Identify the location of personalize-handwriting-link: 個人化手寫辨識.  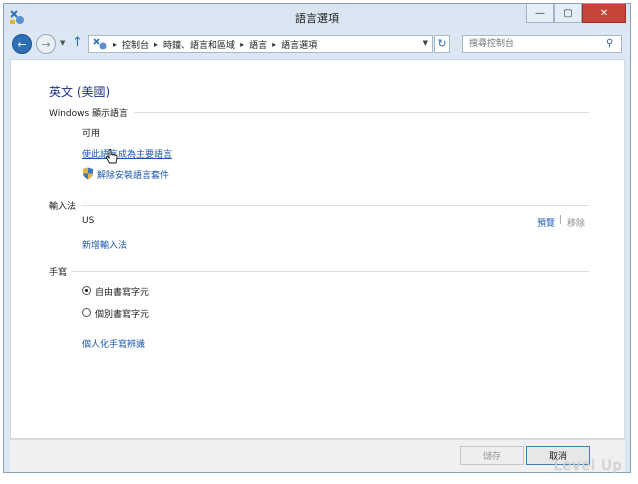
(113, 343).